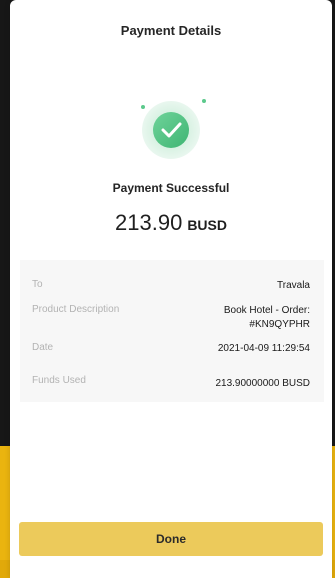  Describe the element at coordinates (171, 539) in the screenshot. I see `done-button: Done` at that location.